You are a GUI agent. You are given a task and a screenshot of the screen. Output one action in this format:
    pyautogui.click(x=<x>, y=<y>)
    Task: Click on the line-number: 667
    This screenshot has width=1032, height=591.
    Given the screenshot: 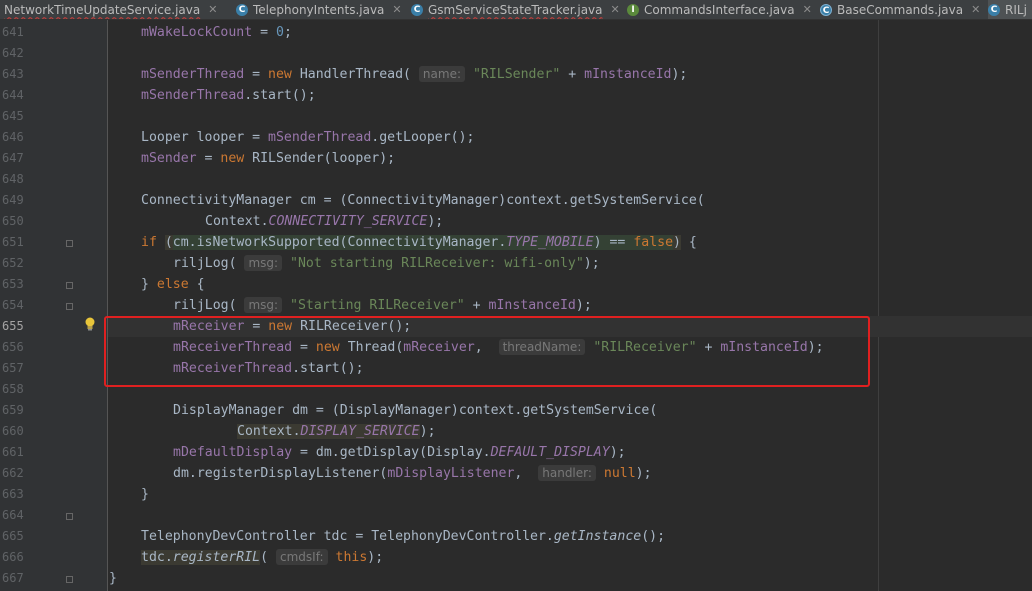 What is the action you would take?
    pyautogui.click(x=13, y=578)
    